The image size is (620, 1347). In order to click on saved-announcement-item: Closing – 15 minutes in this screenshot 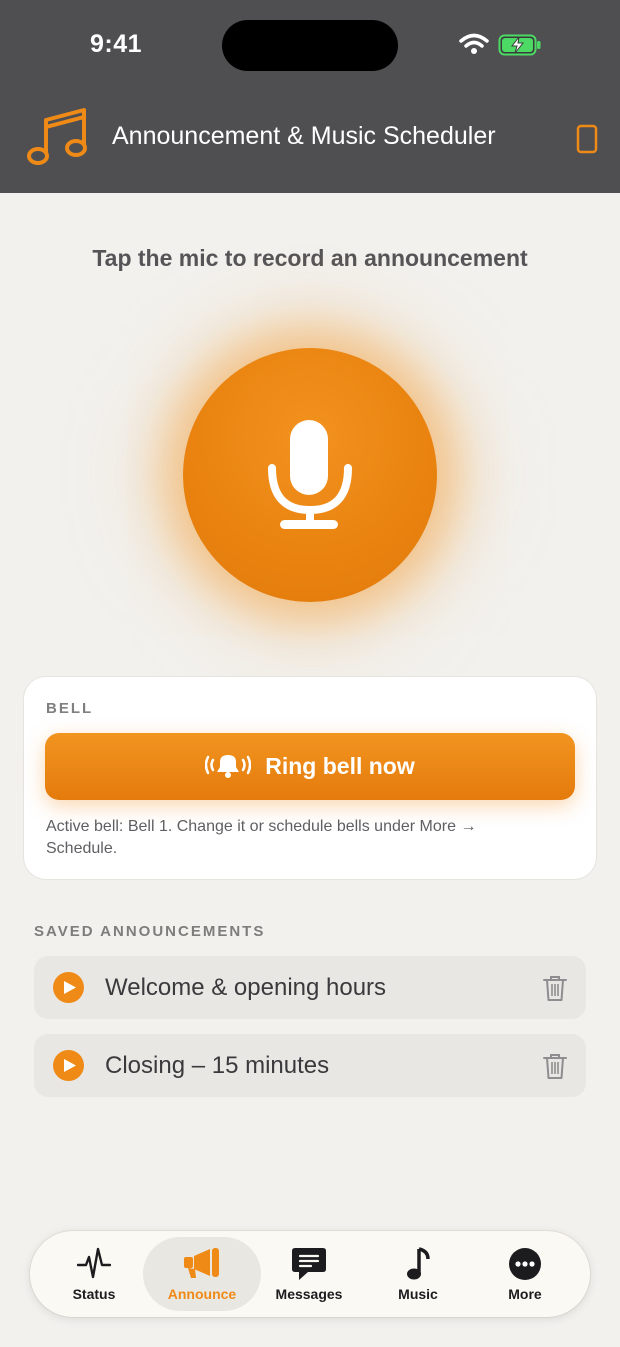, I will do `click(310, 1065)`.